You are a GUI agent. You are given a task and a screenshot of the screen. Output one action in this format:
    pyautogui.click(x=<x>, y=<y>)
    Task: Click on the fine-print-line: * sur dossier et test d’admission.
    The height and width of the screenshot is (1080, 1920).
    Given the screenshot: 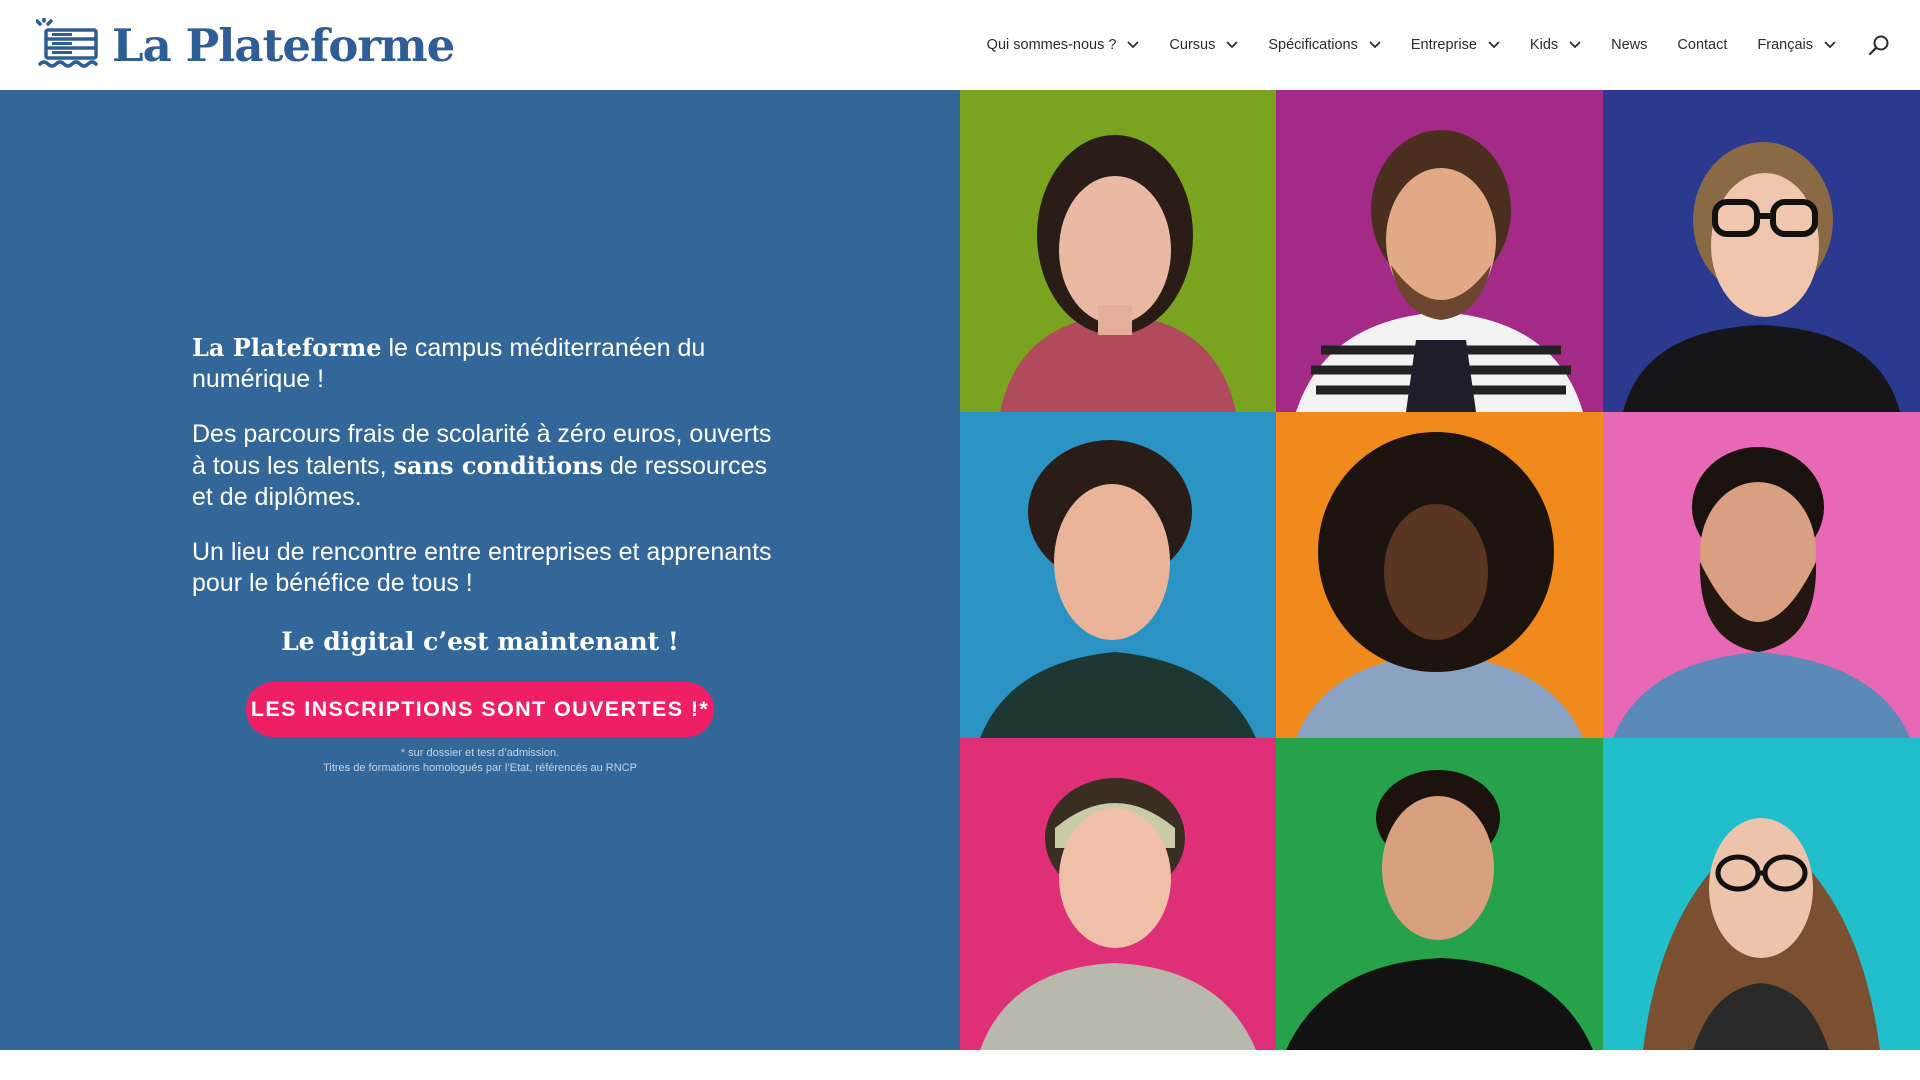 What is the action you would take?
    pyautogui.click(x=480, y=753)
    